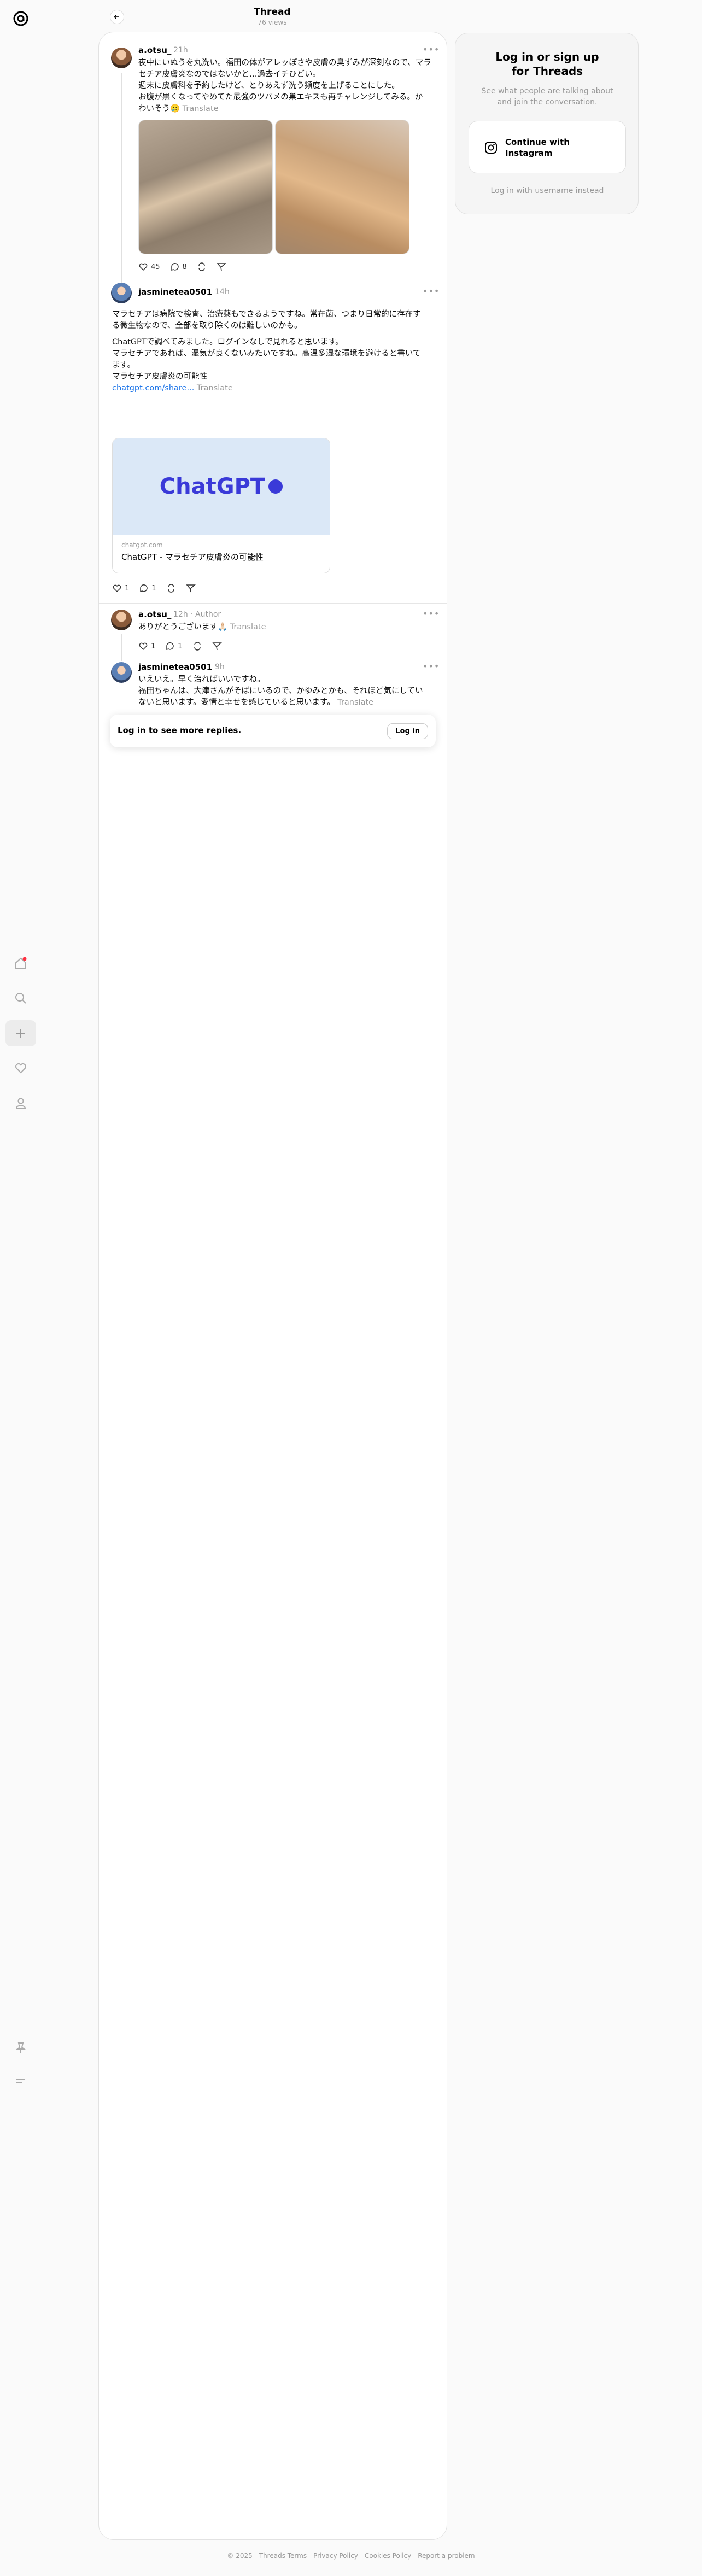 The width and height of the screenshot is (702, 2576). I want to click on login-panel-title: Log in or sign up for Threads, so click(547, 64).